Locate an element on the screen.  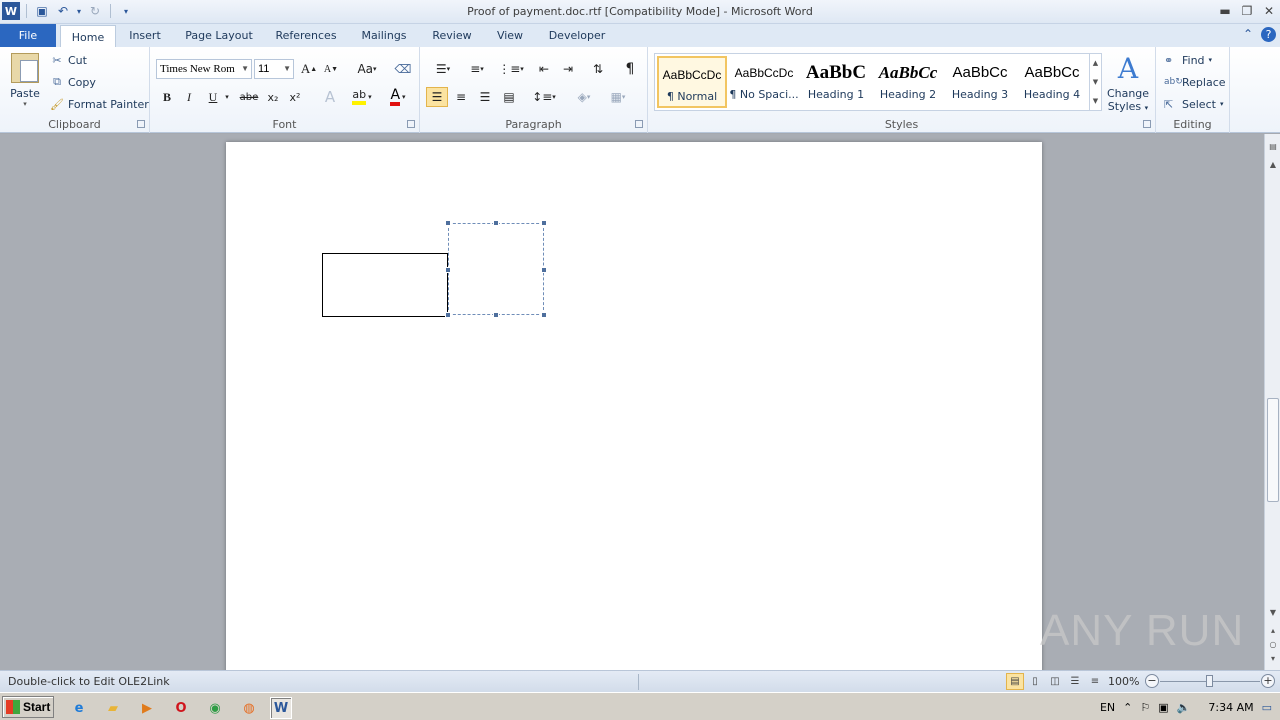
font-size-combo: 11 ▼ is located at coordinates (274, 69).